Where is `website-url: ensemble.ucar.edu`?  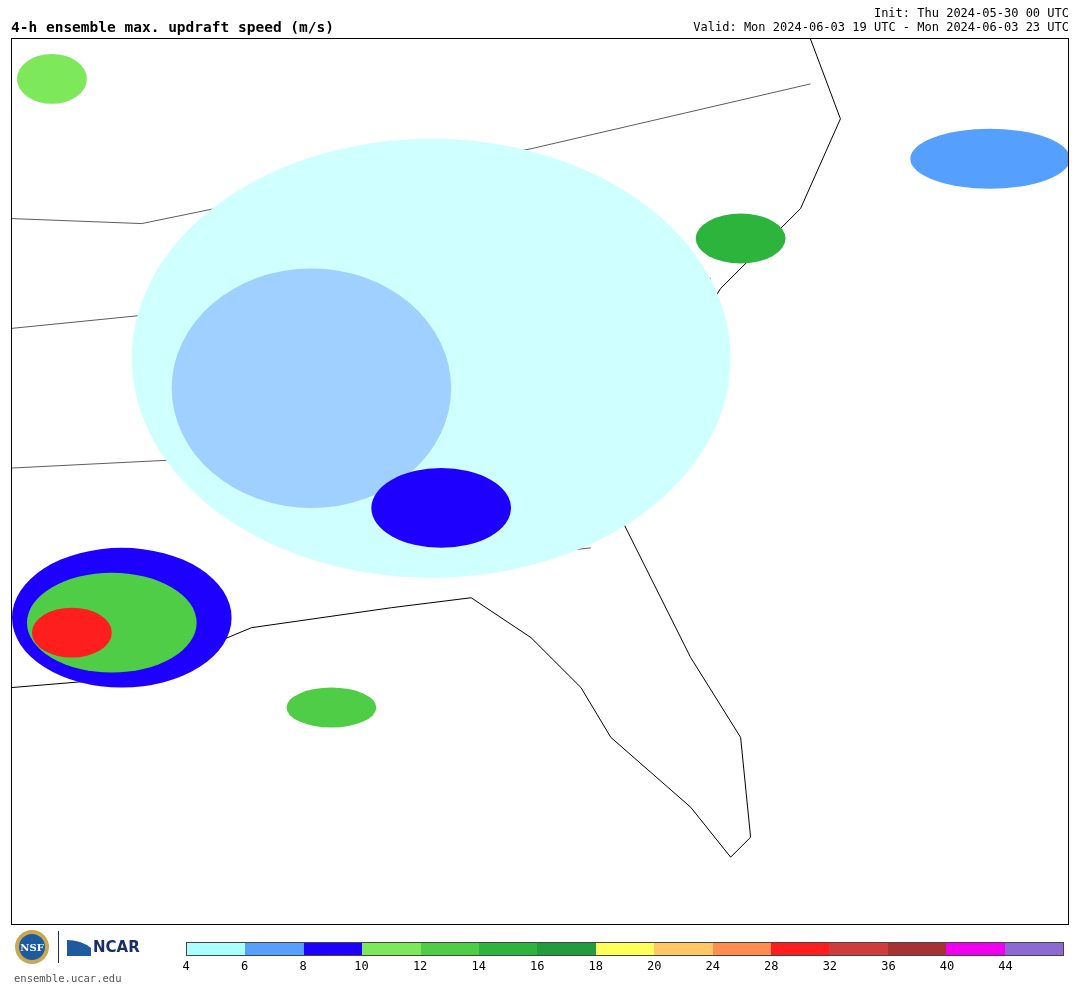 website-url: ensemble.ucar.edu is located at coordinates (68, 978).